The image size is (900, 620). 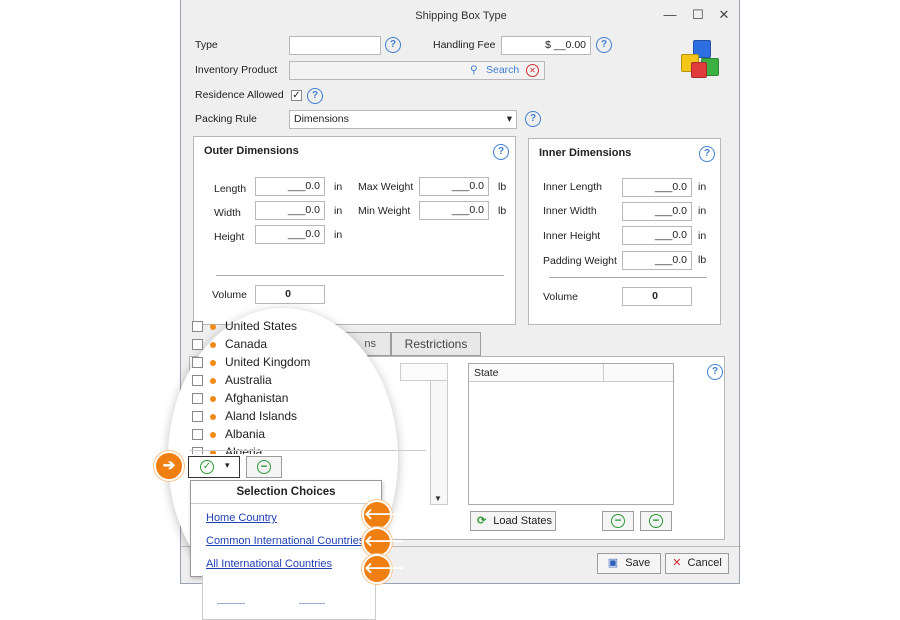 I want to click on inner-dimensions-title: Inner Dimensions, so click(x=585, y=153).